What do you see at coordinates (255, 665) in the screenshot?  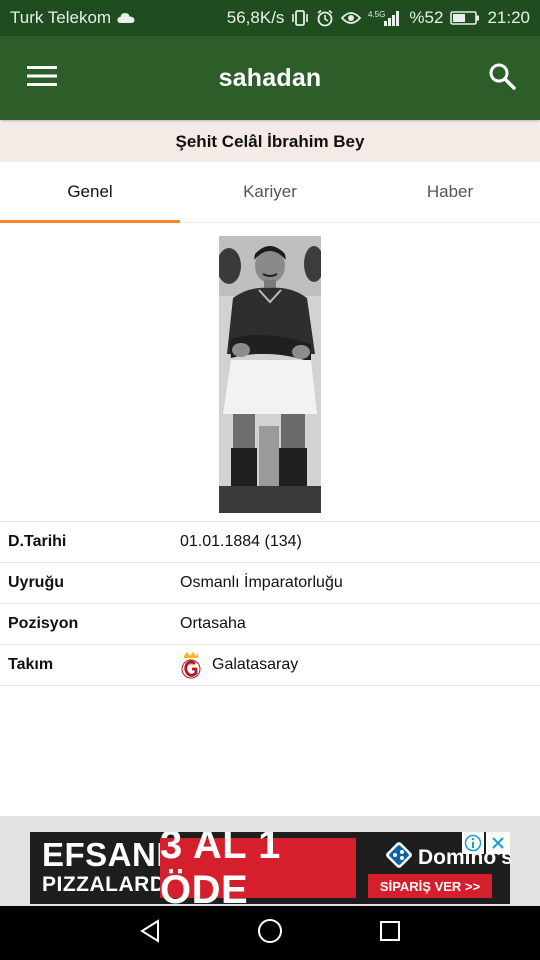 I see `team-link: Galatasaray` at bounding box center [255, 665].